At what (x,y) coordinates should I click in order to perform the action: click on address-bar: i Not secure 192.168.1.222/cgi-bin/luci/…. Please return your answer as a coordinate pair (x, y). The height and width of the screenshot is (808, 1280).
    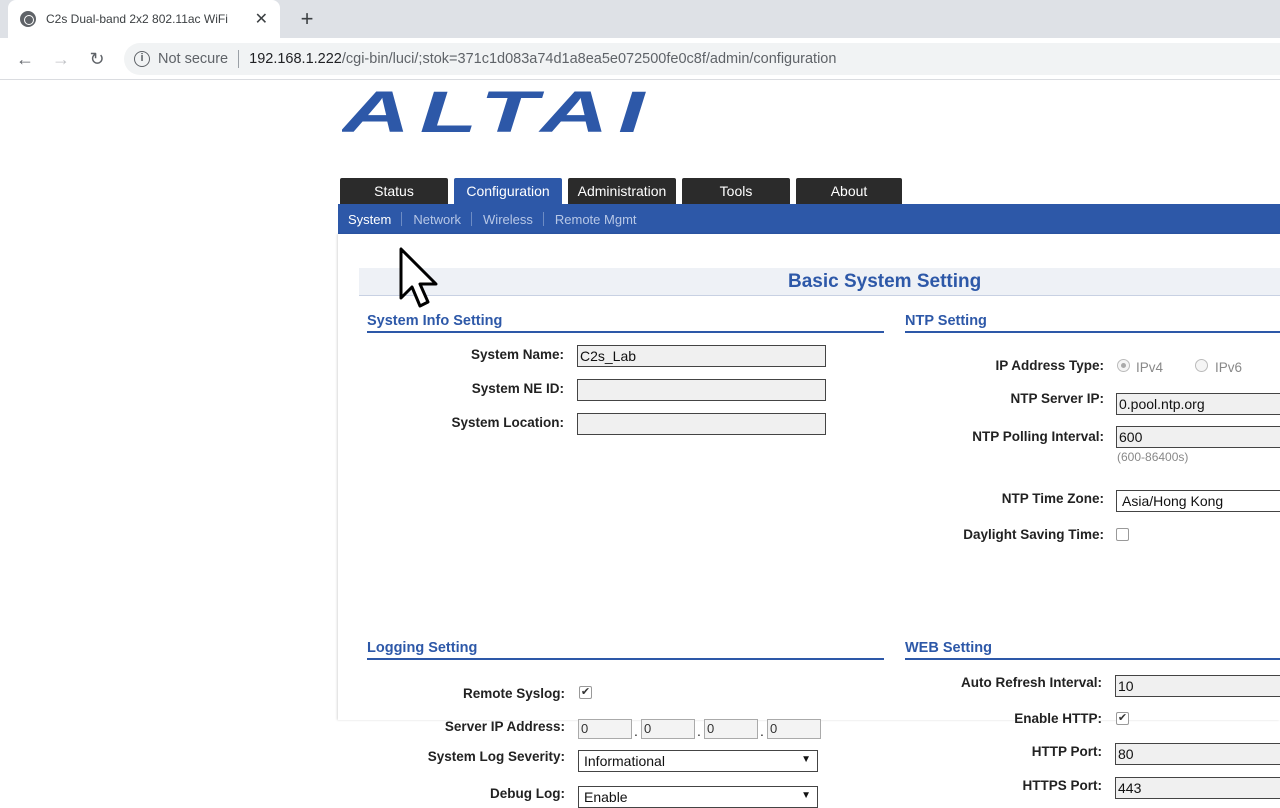
    Looking at the image, I should click on (702, 59).